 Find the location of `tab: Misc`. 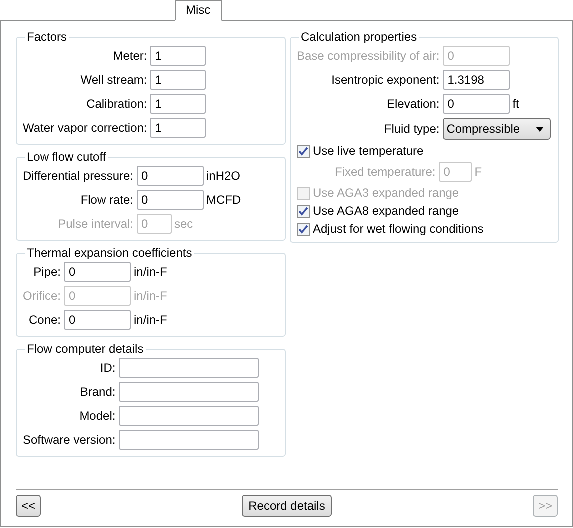

tab: Misc is located at coordinates (198, 10).